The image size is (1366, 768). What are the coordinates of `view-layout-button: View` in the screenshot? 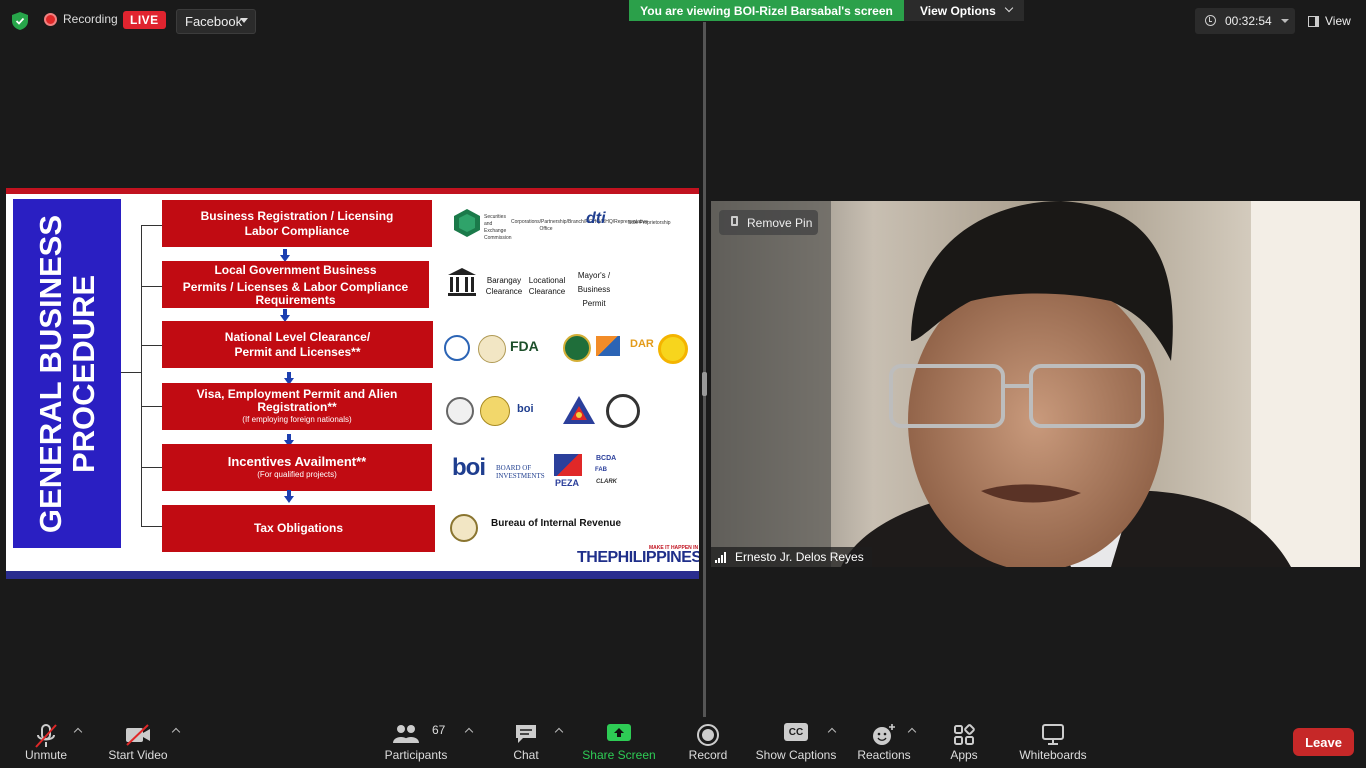 It's located at (1330, 21).